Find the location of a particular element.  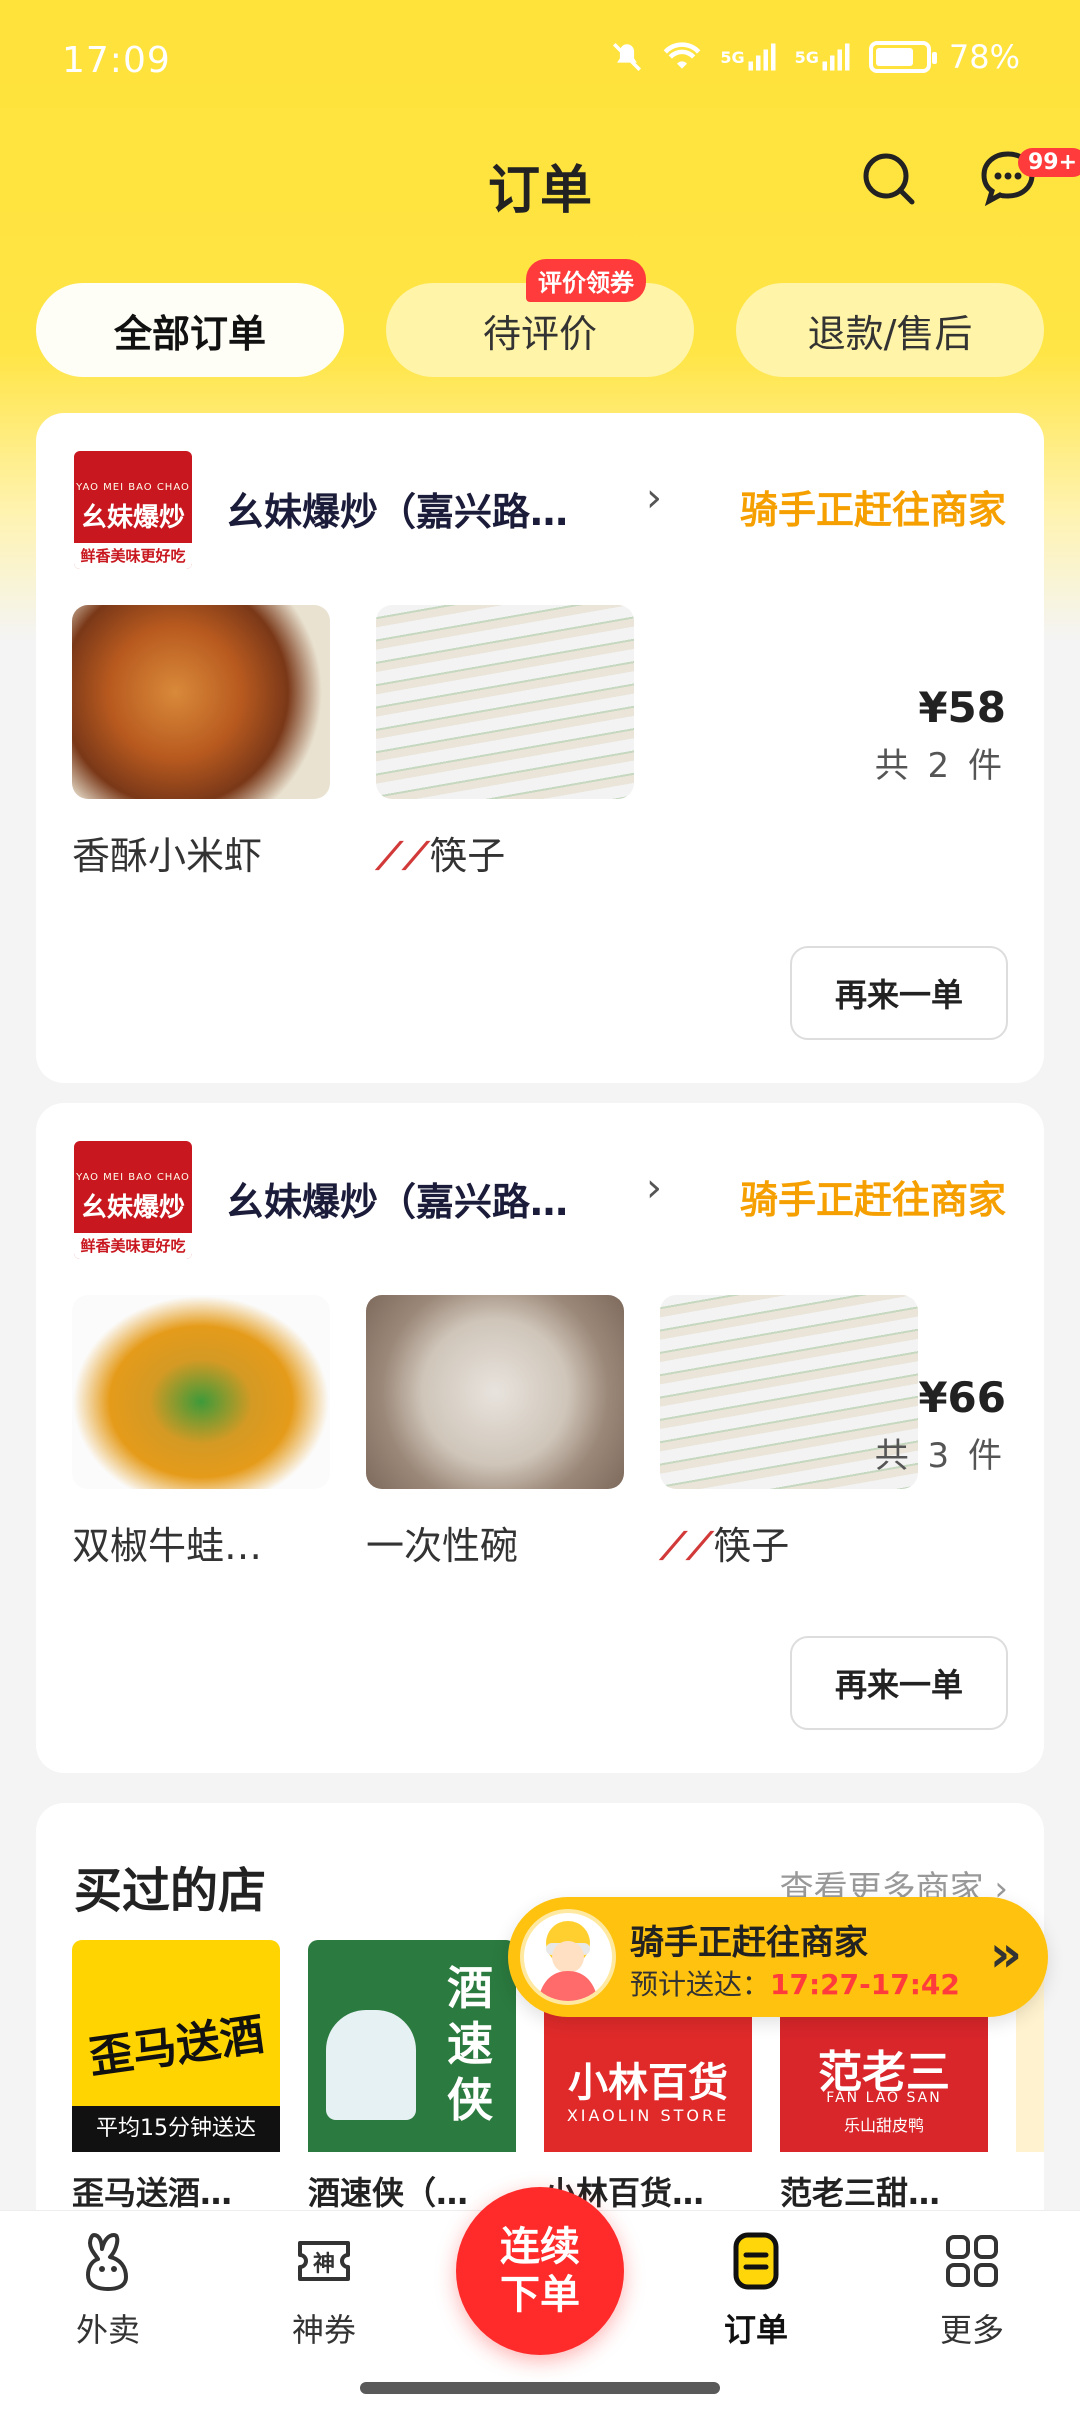

eta-time: 17:27-17:42 is located at coordinates (865, 1984).